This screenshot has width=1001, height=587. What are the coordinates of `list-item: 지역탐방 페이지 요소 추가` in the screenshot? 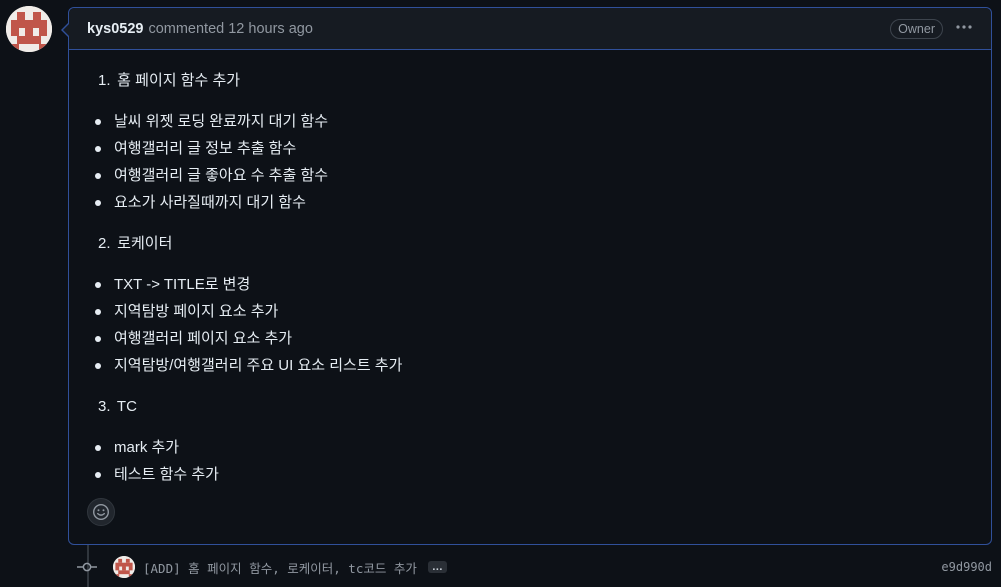 It's located at (543, 311).